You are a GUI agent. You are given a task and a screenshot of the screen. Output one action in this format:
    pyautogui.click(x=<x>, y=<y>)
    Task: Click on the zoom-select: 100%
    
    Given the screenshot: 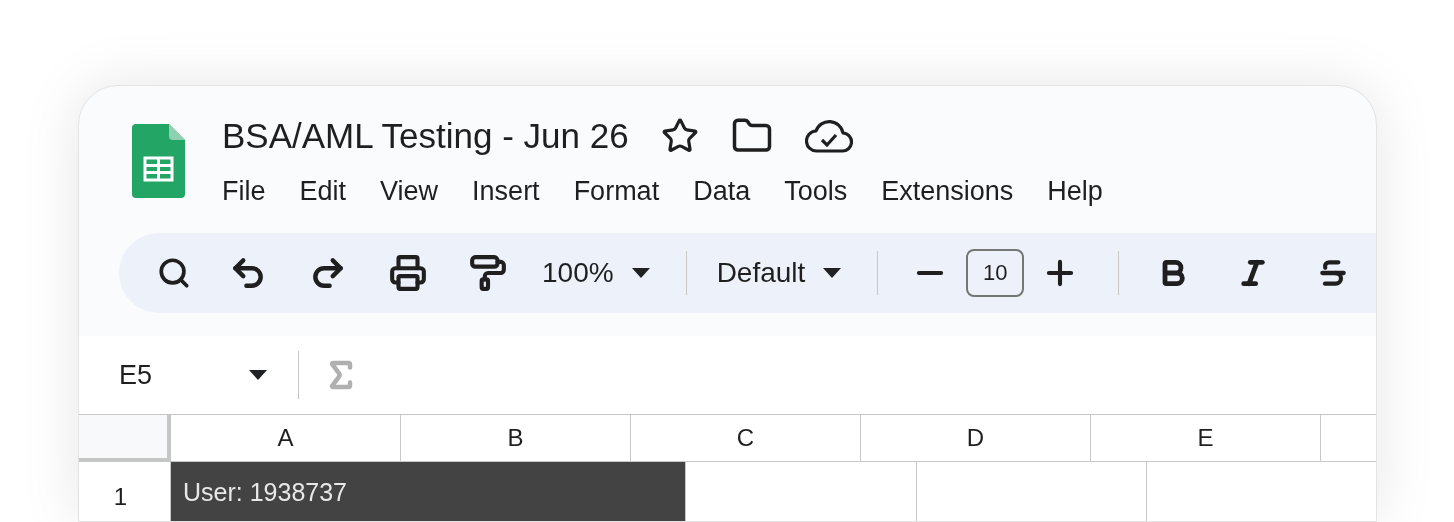 What is the action you would take?
    pyautogui.click(x=596, y=272)
    